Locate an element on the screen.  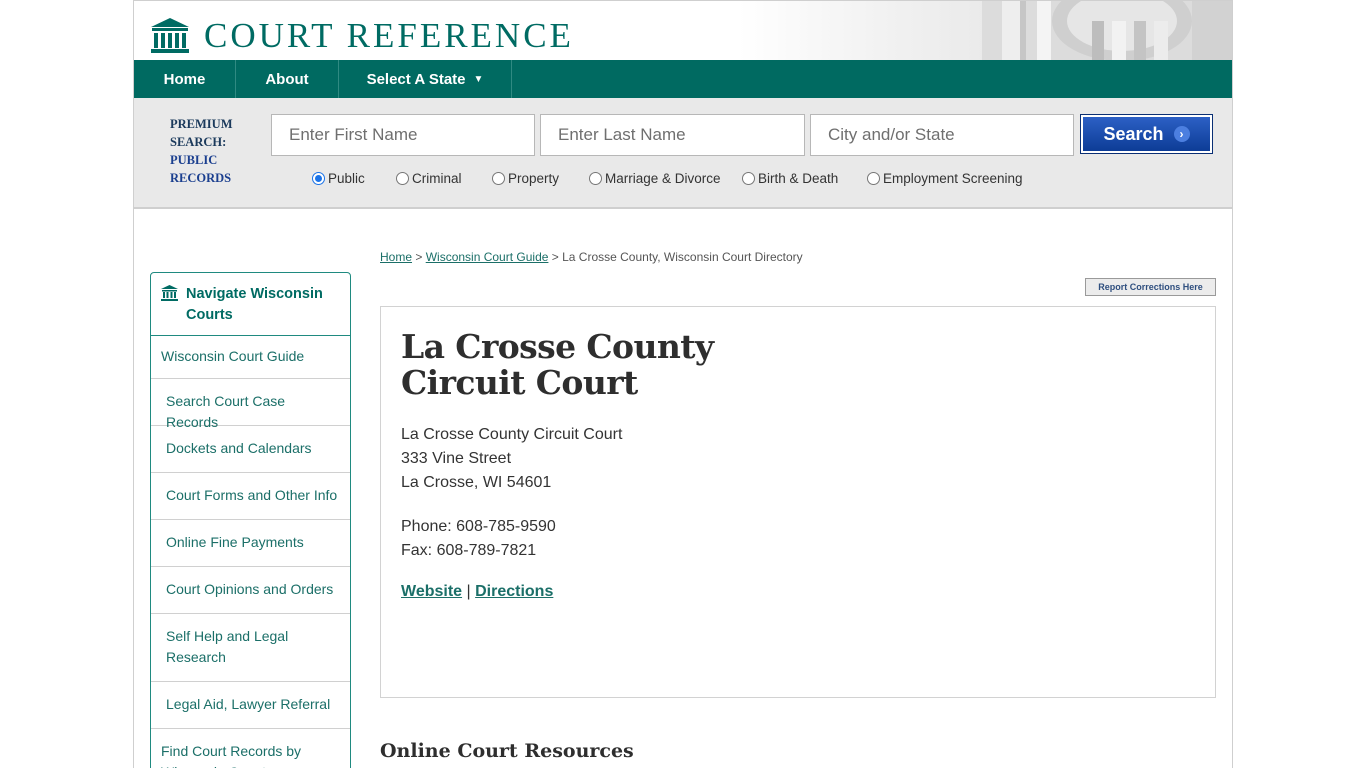
court-title: La Crosse County Circuit Court is located at coordinates (557, 364).